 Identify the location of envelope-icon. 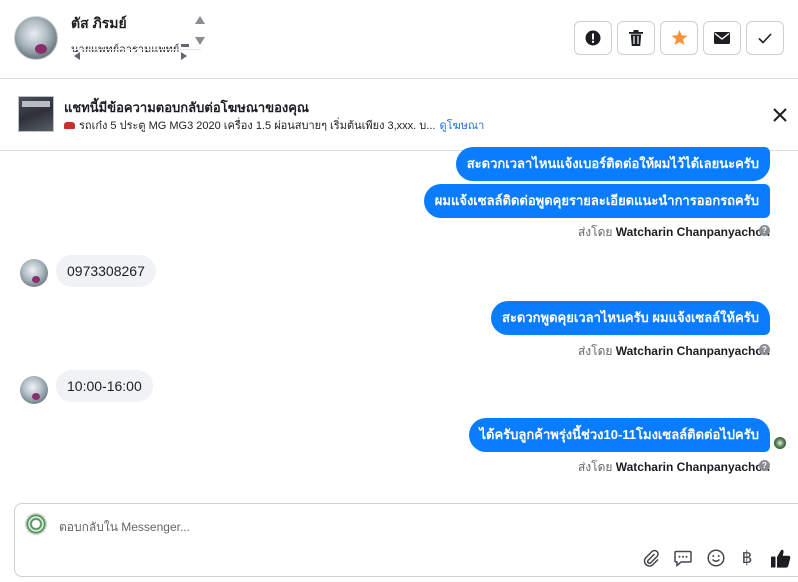
(722, 38).